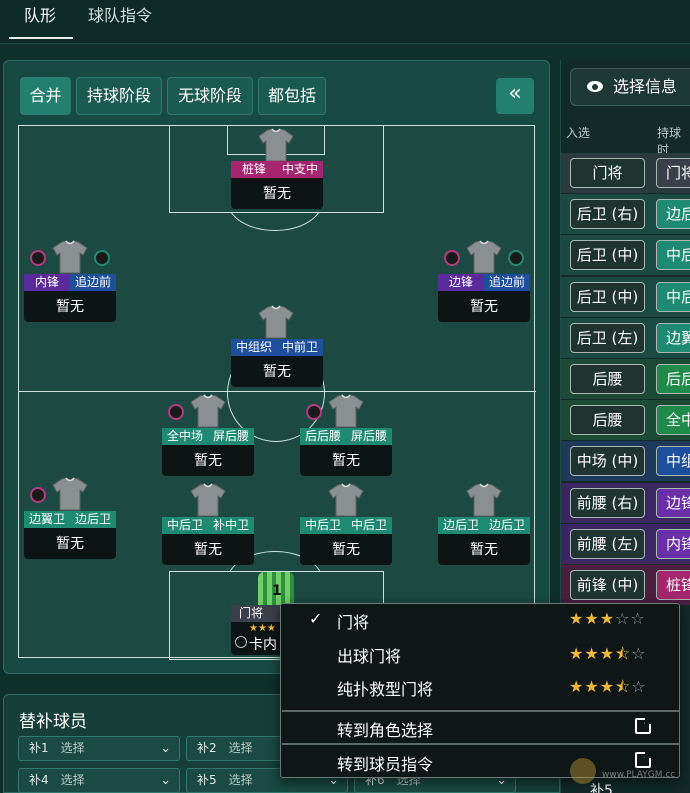 This screenshot has width=690, height=793. Describe the element at coordinates (119, 96) in the screenshot. I see `segment-in-possession: 持球阶段` at that location.